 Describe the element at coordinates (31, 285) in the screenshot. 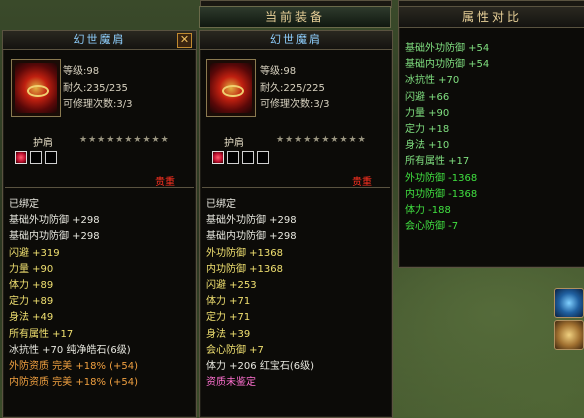

I see `stat-line: 体力 +89` at that location.